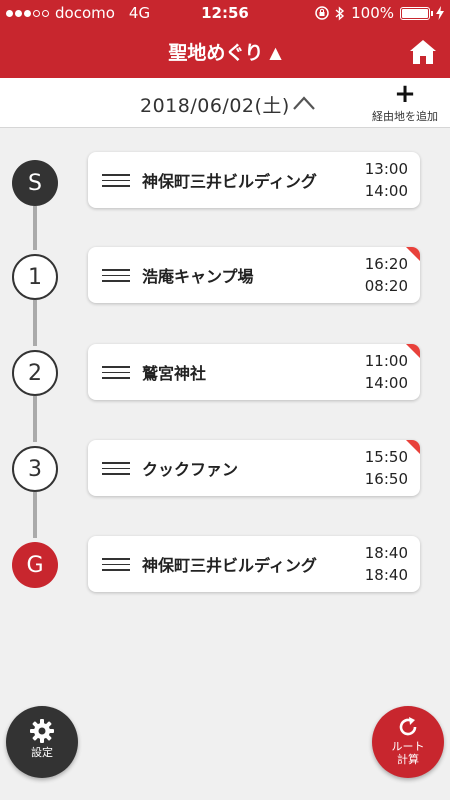  I want to click on stop-card: 浩庵キャンプ場 16:20 08:20, so click(254, 275).